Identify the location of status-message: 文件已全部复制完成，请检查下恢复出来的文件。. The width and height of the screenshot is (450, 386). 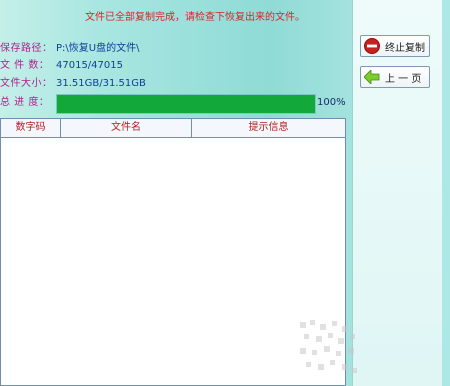
(195, 17).